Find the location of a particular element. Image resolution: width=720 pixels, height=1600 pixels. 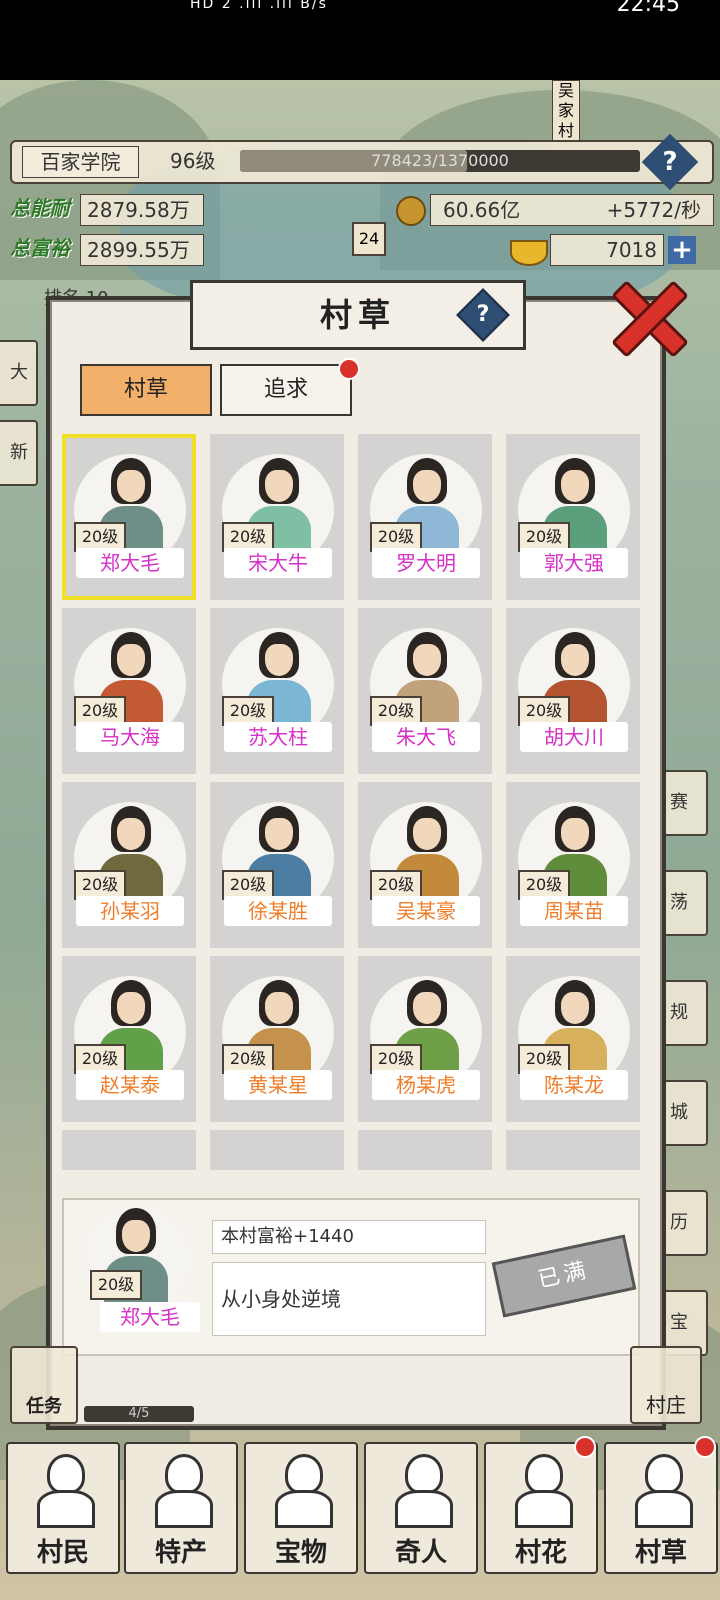

character-card: 20级 苏大柱 is located at coordinates (277, 691).